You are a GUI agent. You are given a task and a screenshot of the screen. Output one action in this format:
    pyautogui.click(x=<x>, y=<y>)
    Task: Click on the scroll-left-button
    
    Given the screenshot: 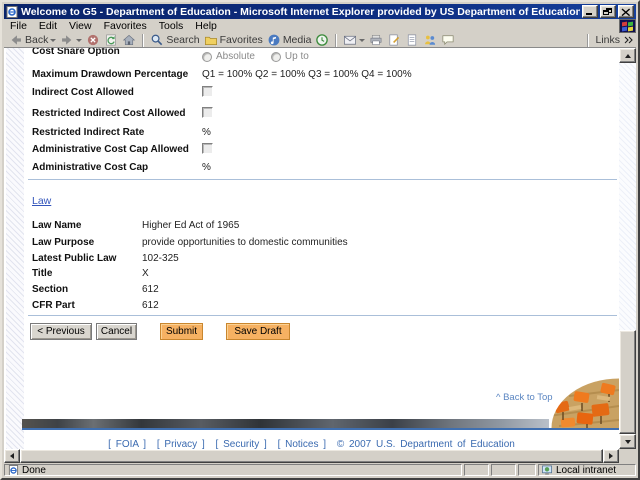 What is the action you would take?
    pyautogui.click(x=12, y=456)
    